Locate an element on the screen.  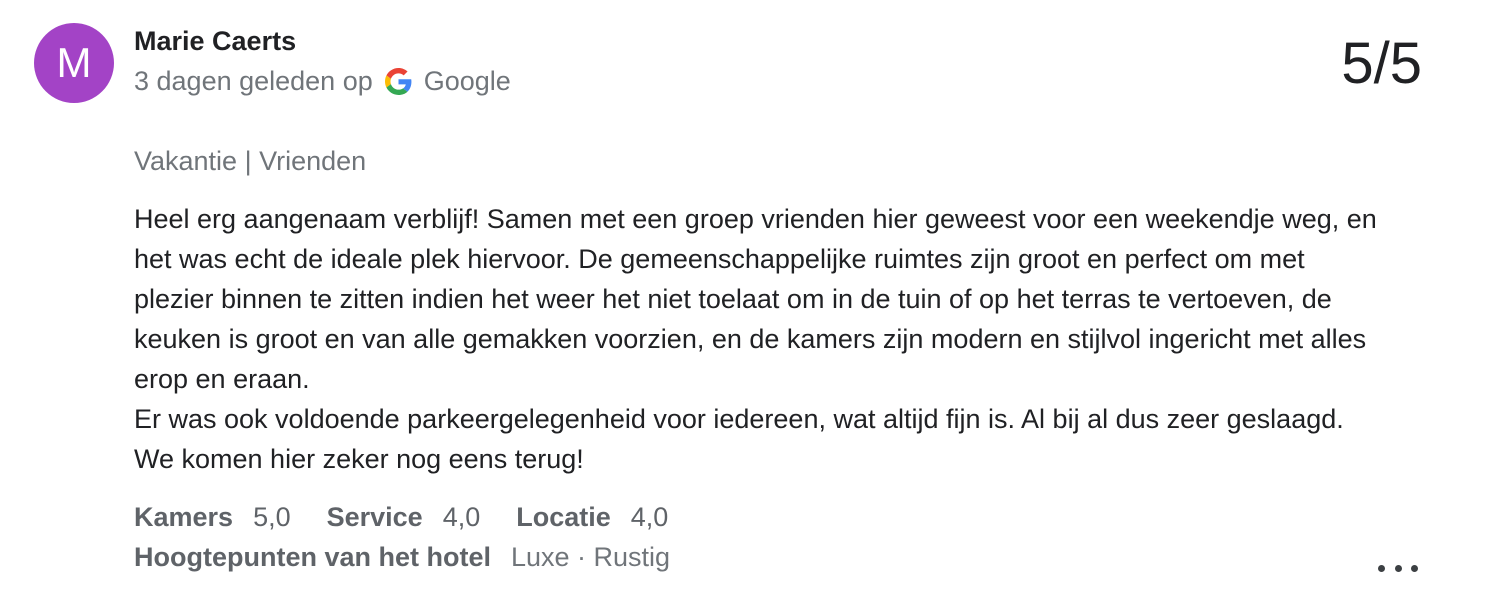
rating-rooms: Kamers 5,0 is located at coordinates (212, 517).